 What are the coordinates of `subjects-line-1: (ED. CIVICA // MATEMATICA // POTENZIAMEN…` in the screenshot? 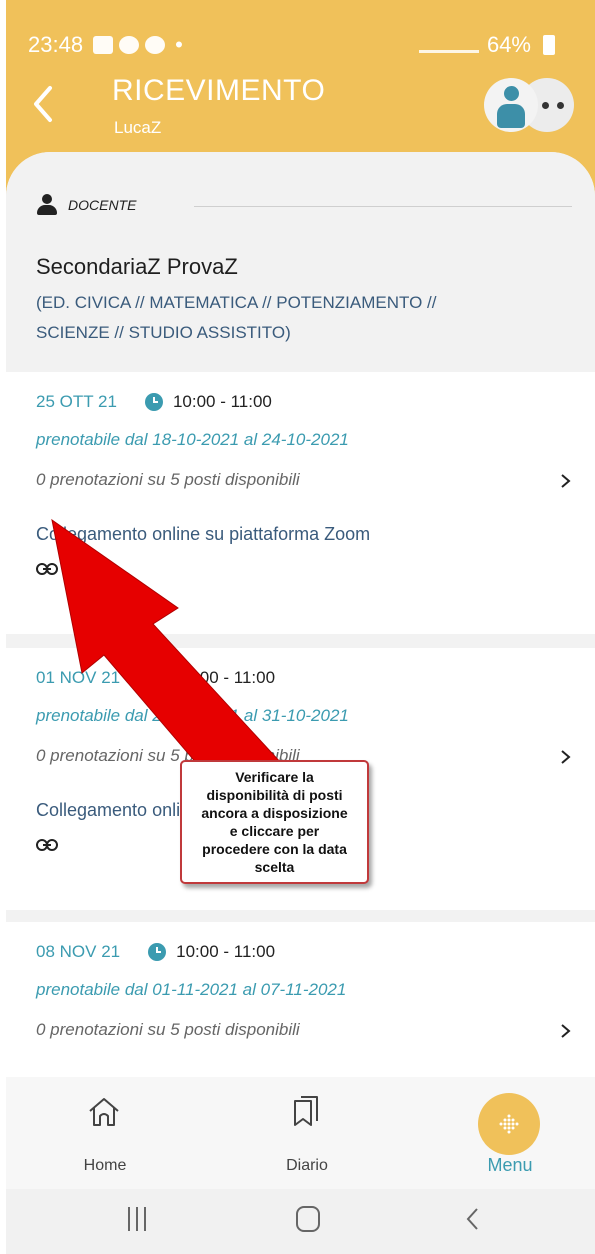 It's located at (236, 302).